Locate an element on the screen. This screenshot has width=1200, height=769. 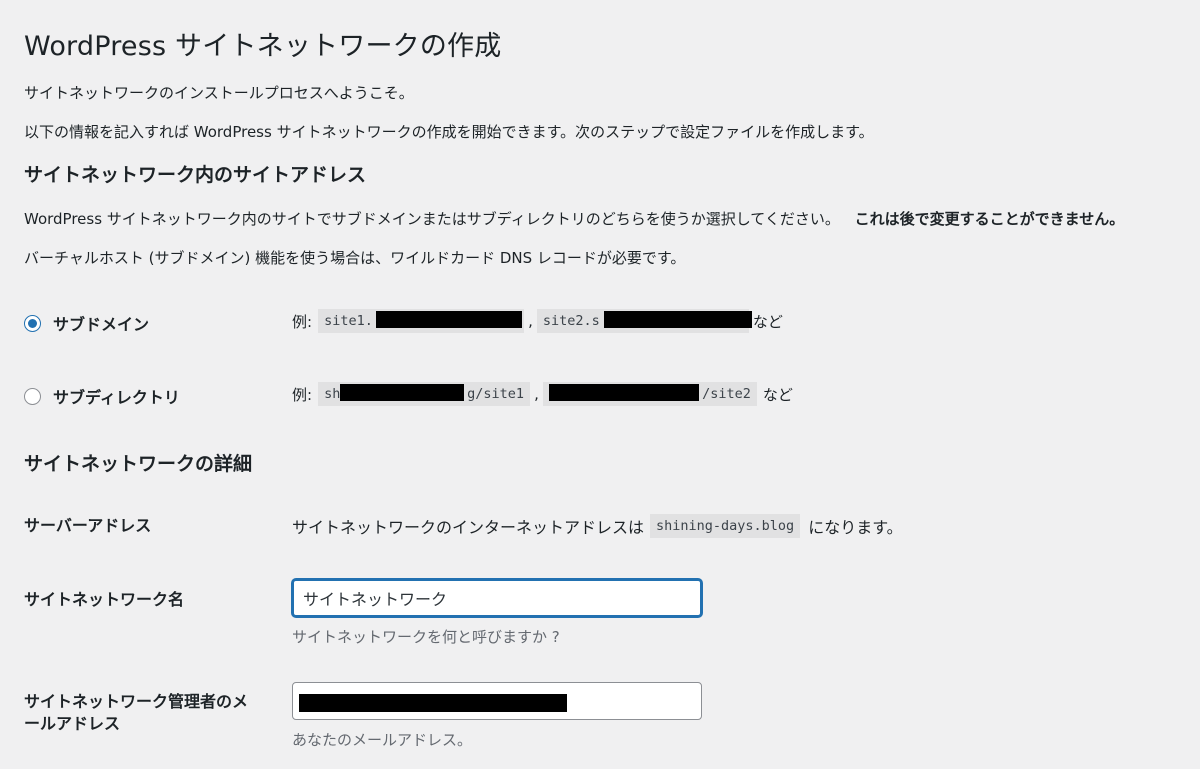
admin-email-label-line2: ールアドレス is located at coordinates (72, 723).